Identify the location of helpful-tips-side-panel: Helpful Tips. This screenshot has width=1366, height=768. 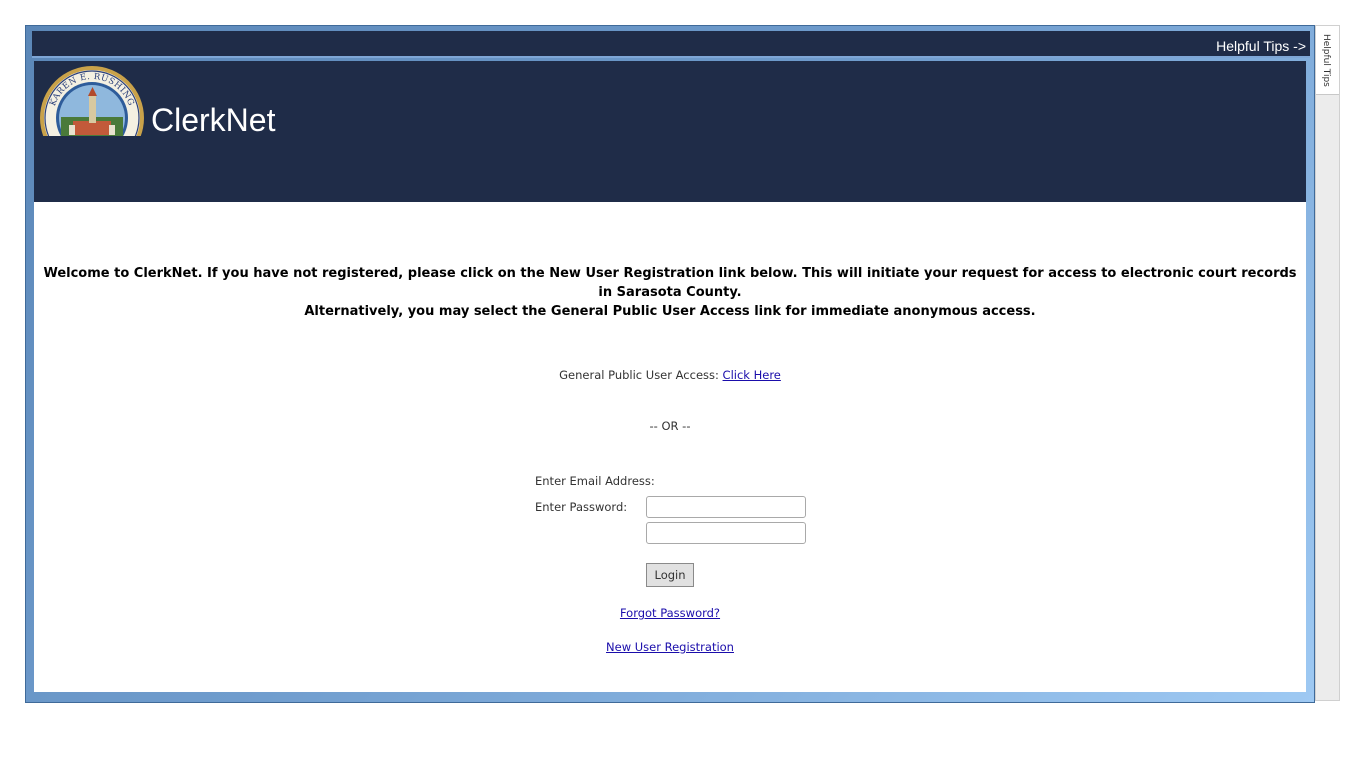
(1327, 363).